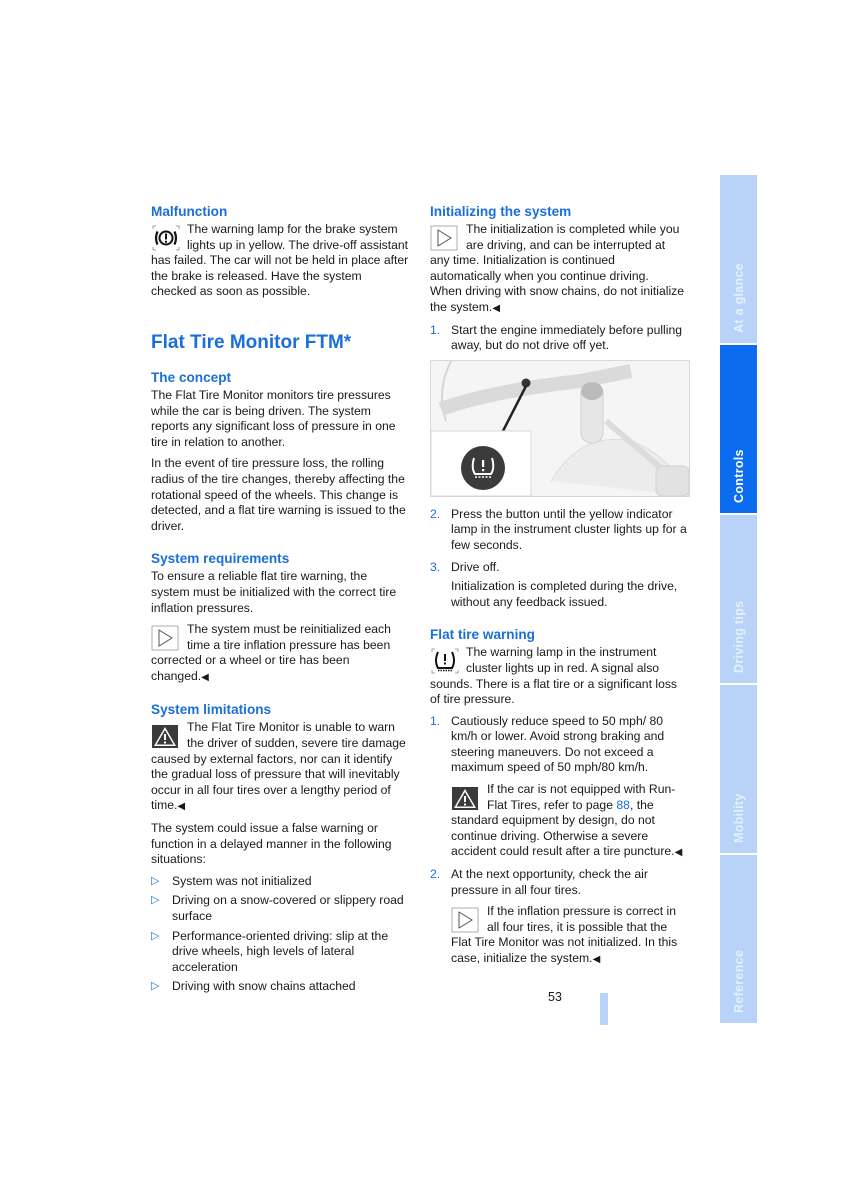 The height and width of the screenshot is (1200, 848). Describe the element at coordinates (555, 997) in the screenshot. I see `page-number: 53` at that location.